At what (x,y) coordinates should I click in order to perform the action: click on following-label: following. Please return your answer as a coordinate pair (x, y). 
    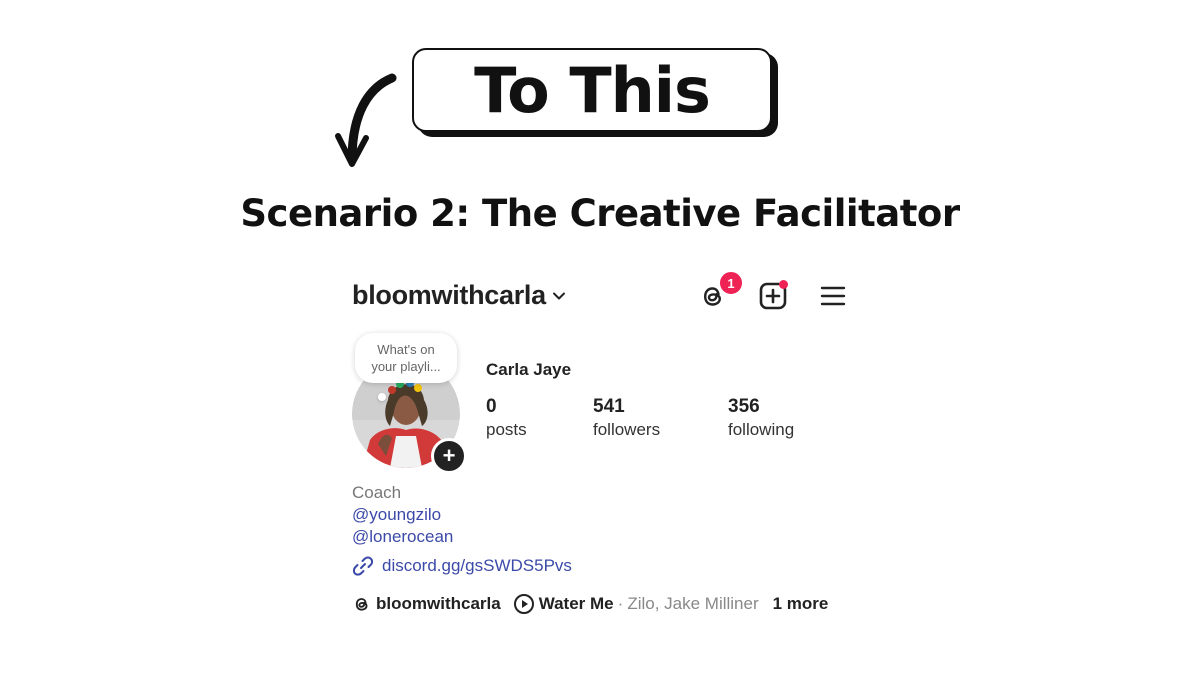
    Looking at the image, I should click on (761, 429).